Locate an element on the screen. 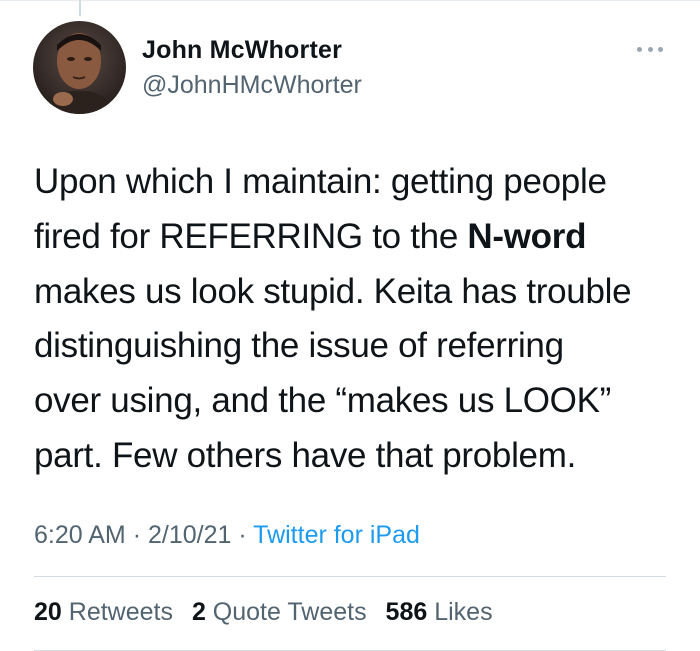 This screenshot has width=700, height=651. tweet-line: part. Few others have that problem. is located at coordinates (305, 455).